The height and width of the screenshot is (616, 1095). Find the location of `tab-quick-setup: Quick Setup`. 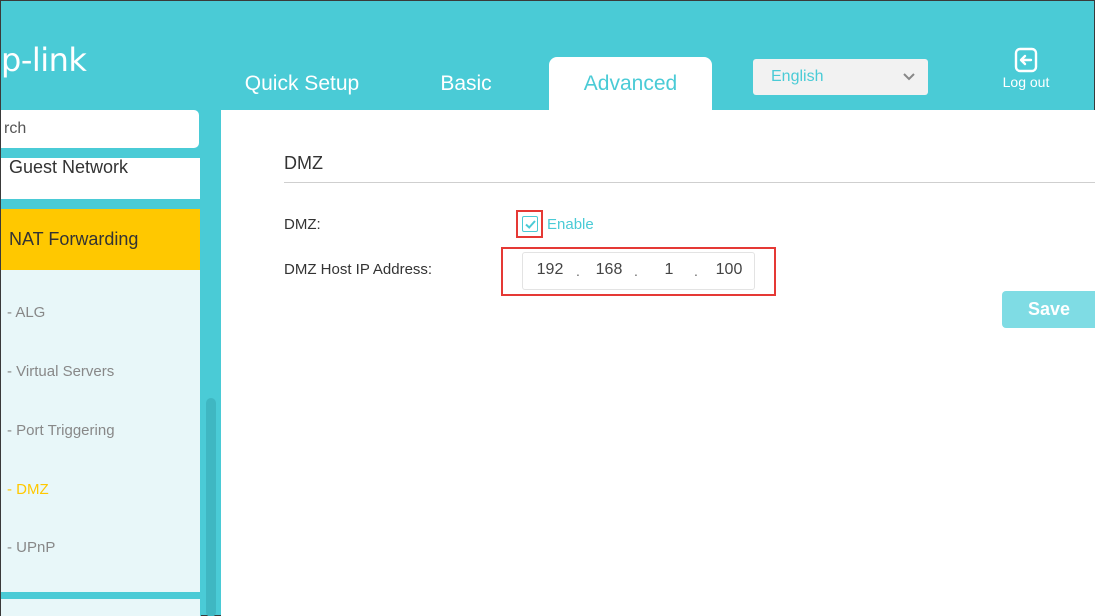

tab-quick-setup: Quick Setup is located at coordinates (302, 84).